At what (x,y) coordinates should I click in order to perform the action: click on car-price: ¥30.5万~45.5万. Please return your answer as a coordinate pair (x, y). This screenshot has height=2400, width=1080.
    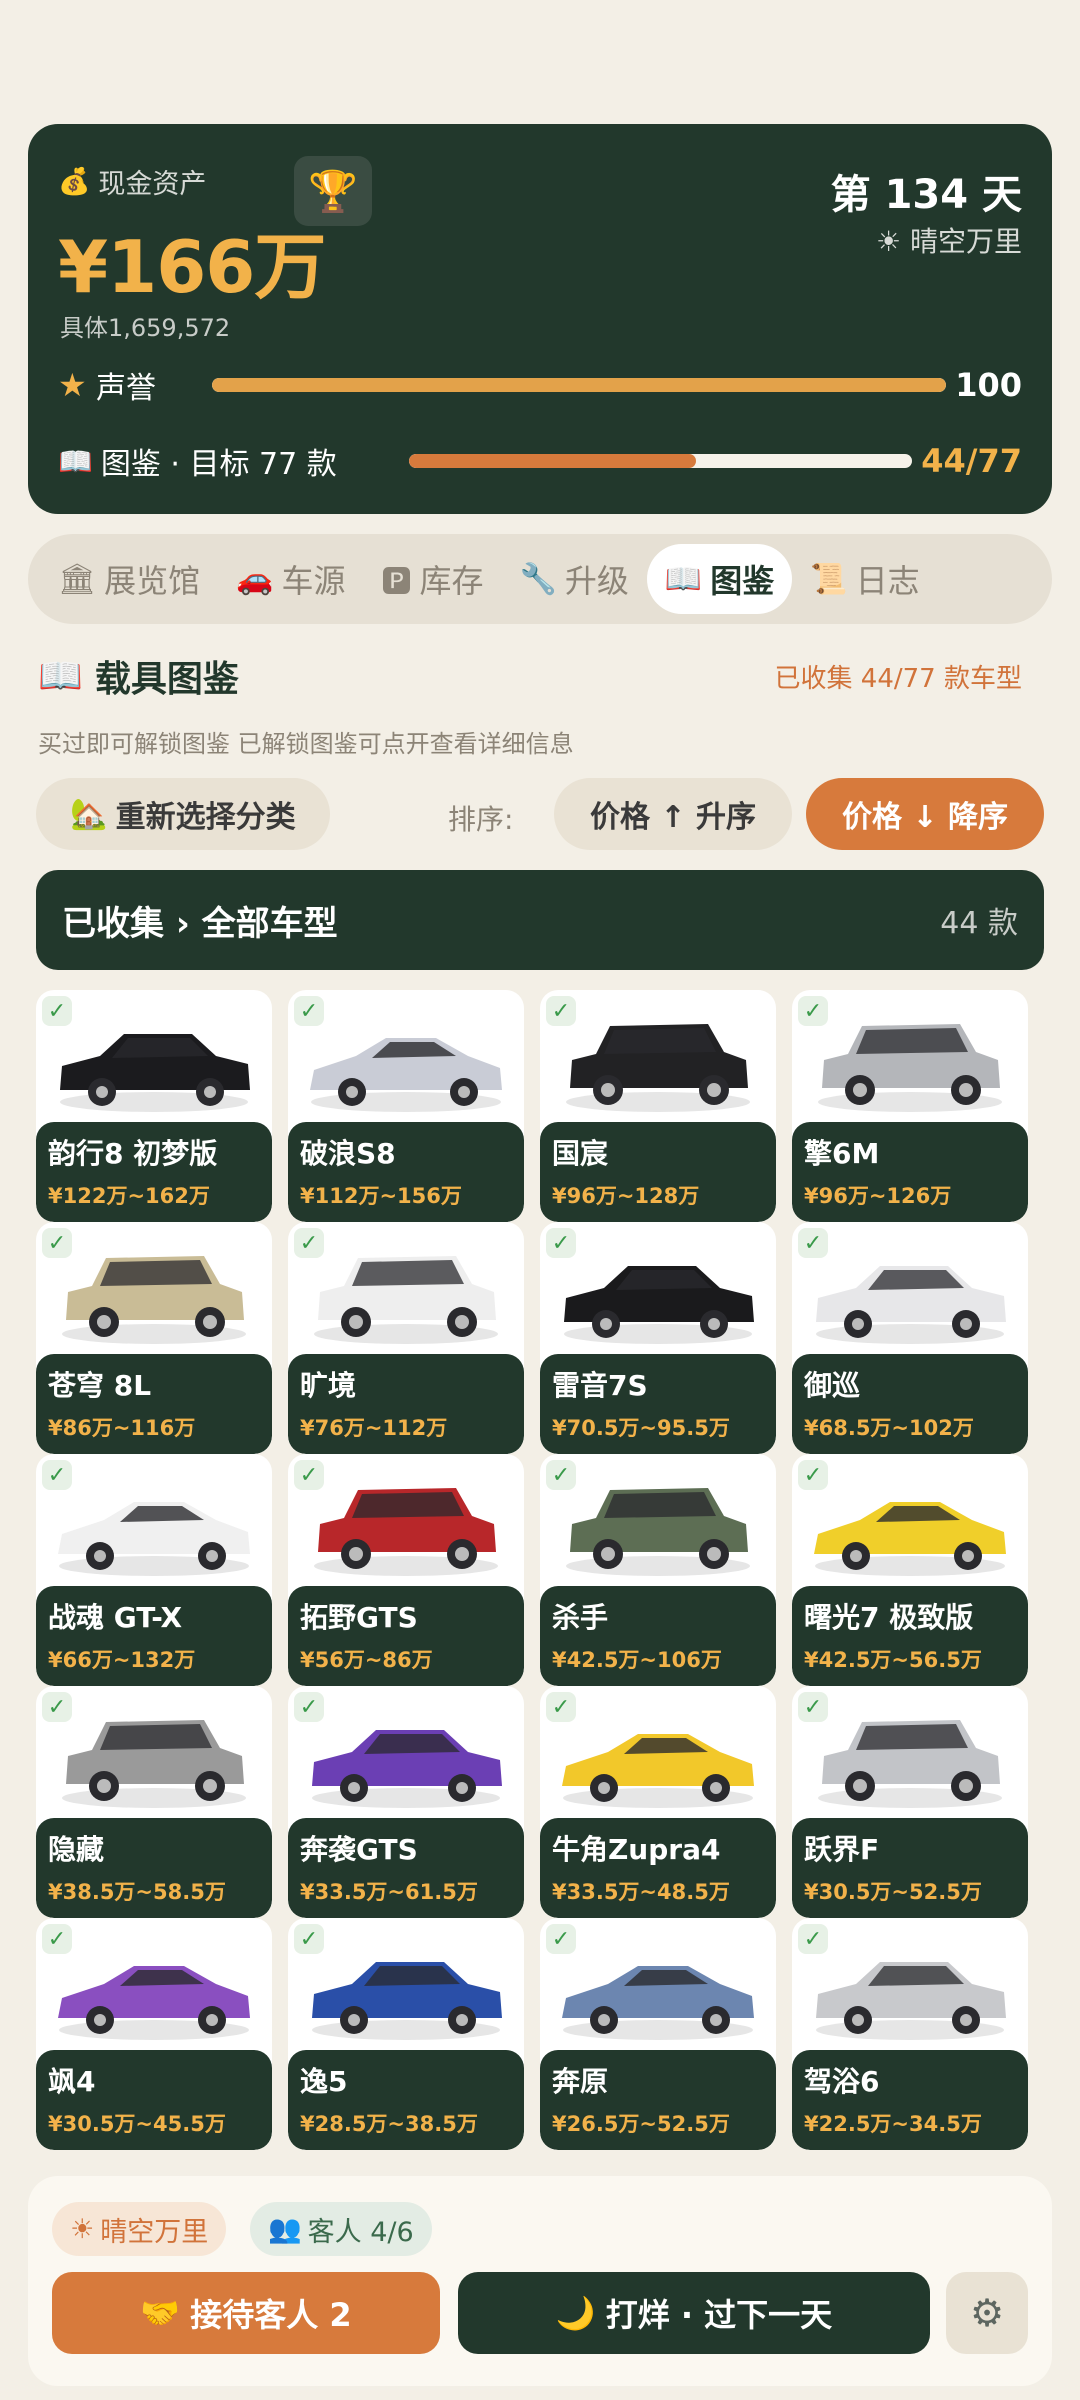
    Looking at the image, I should click on (137, 2124).